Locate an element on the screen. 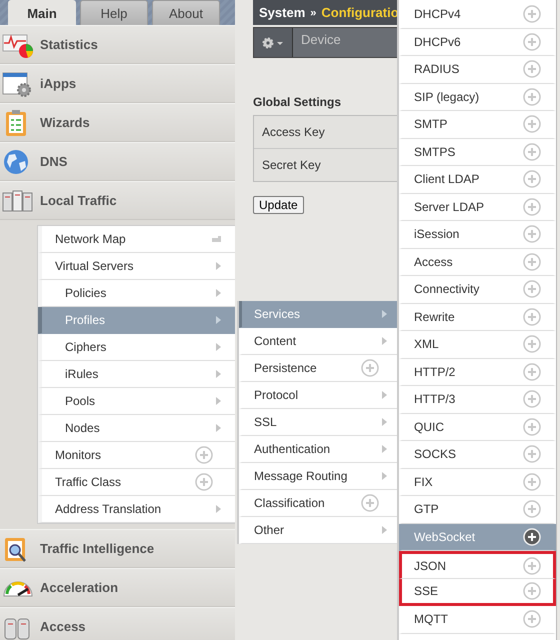  tab: Main is located at coordinates (42, 12).